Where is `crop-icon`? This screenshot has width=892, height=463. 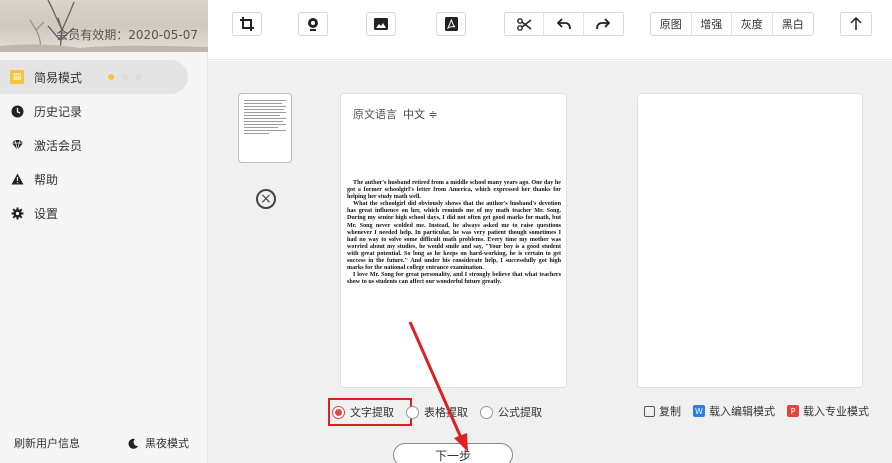
crop-icon is located at coordinates (247, 24).